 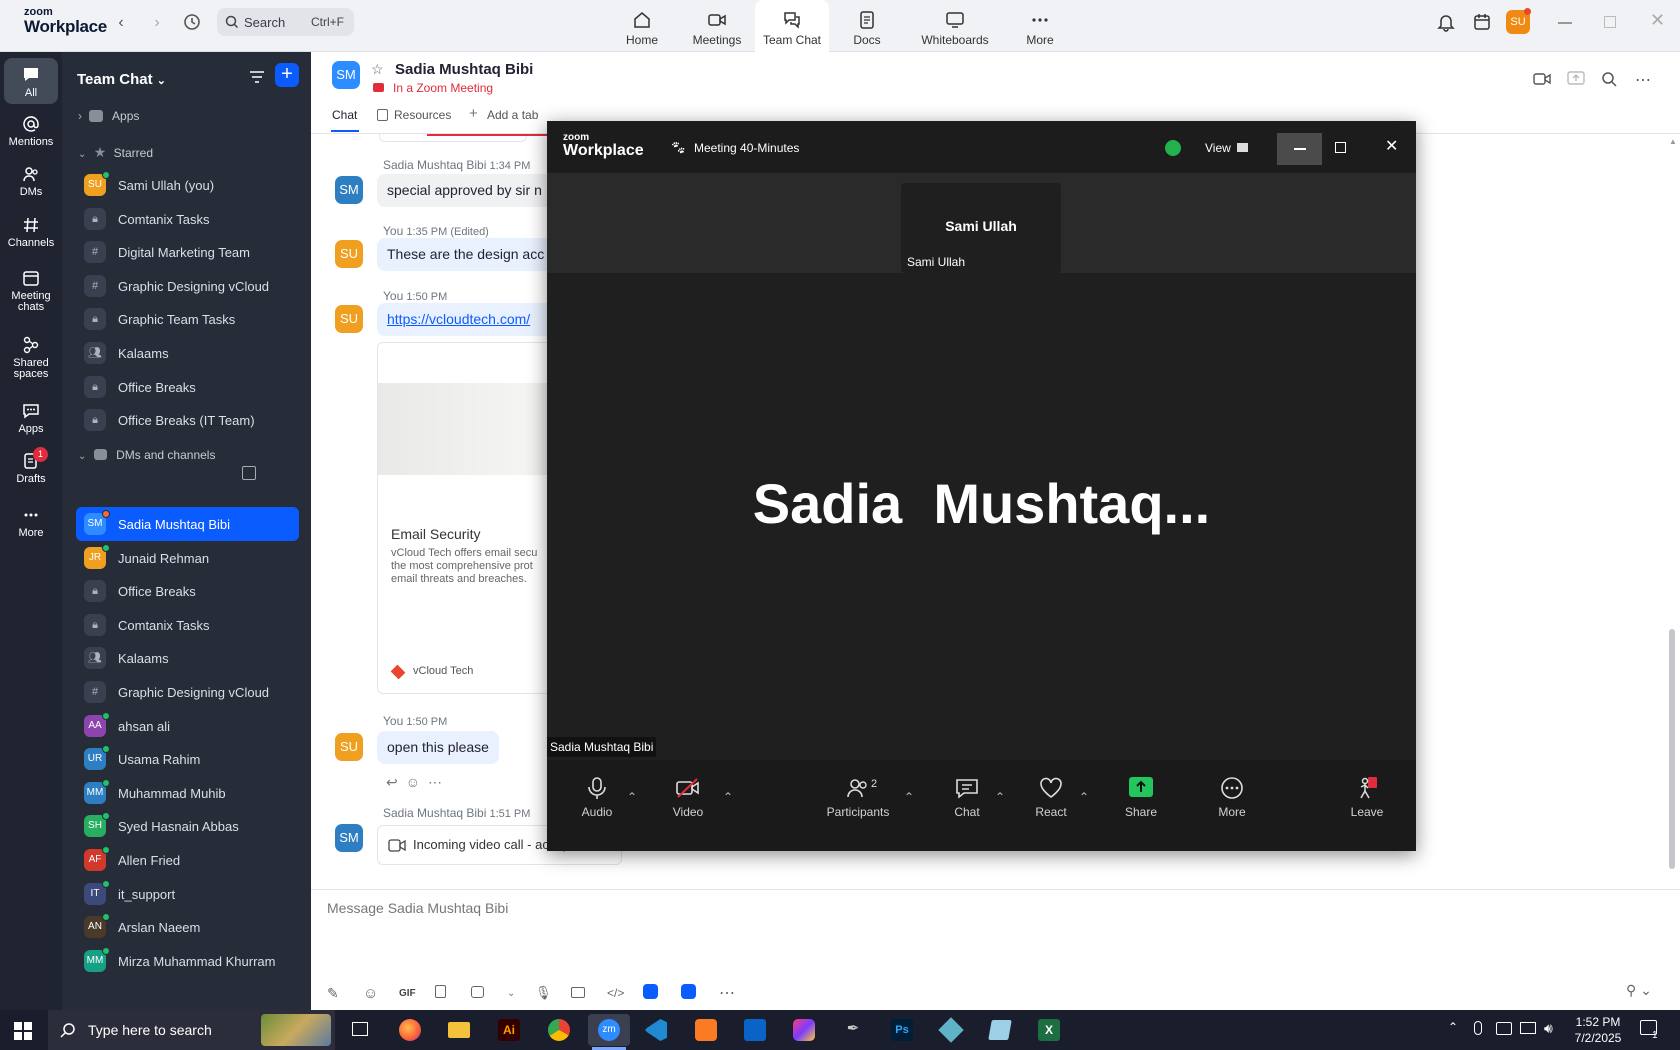 I want to click on notification-bell-icon, so click(x=1446, y=22).